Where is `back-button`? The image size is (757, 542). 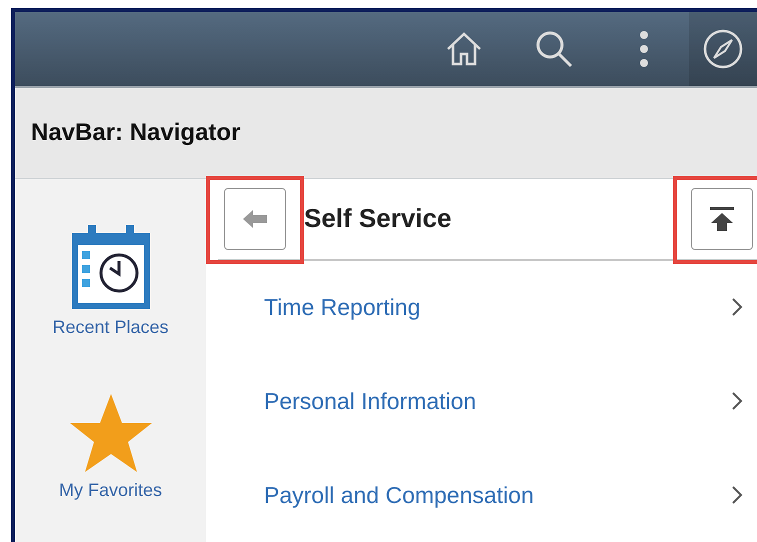
back-button is located at coordinates (255, 219).